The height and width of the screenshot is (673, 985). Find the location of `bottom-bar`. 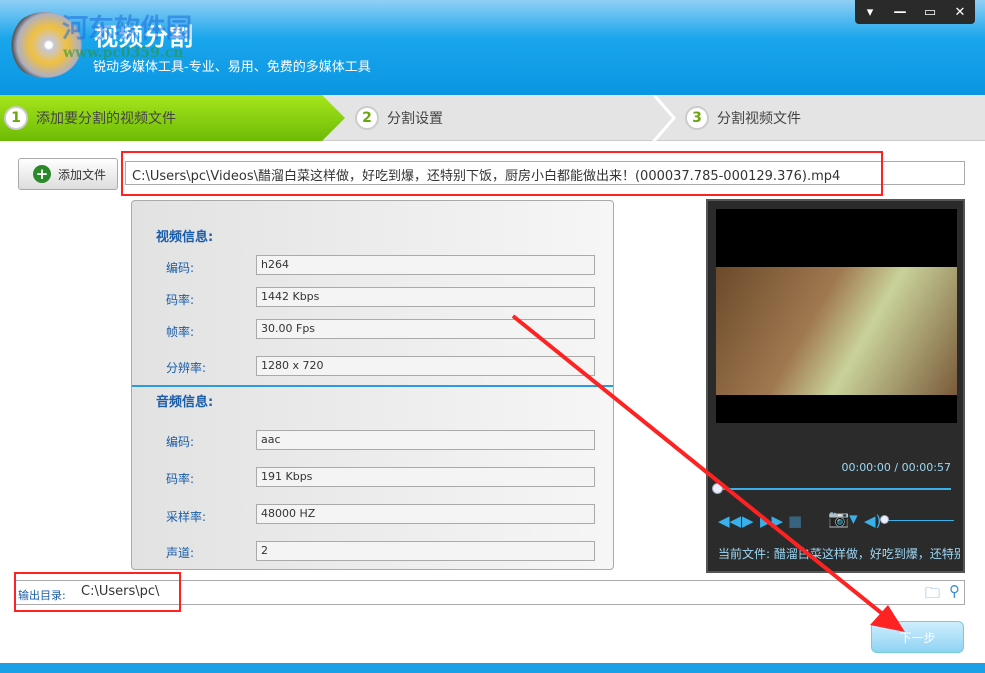

bottom-bar is located at coordinates (492, 668).